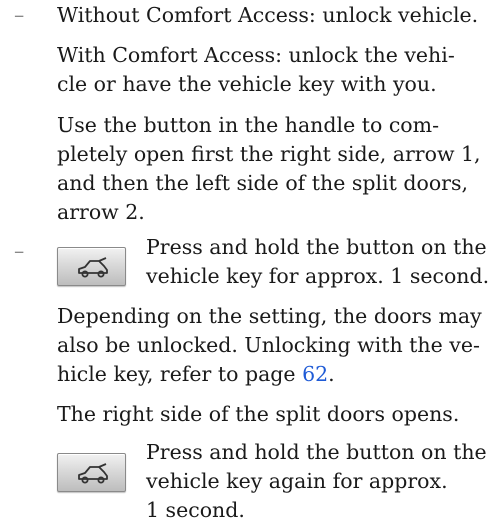 Image resolution: width=491 pixels, height=525 pixels. I want to click on paragraph-line: With Comfort Access: unlock the vehi-, so click(256, 55).